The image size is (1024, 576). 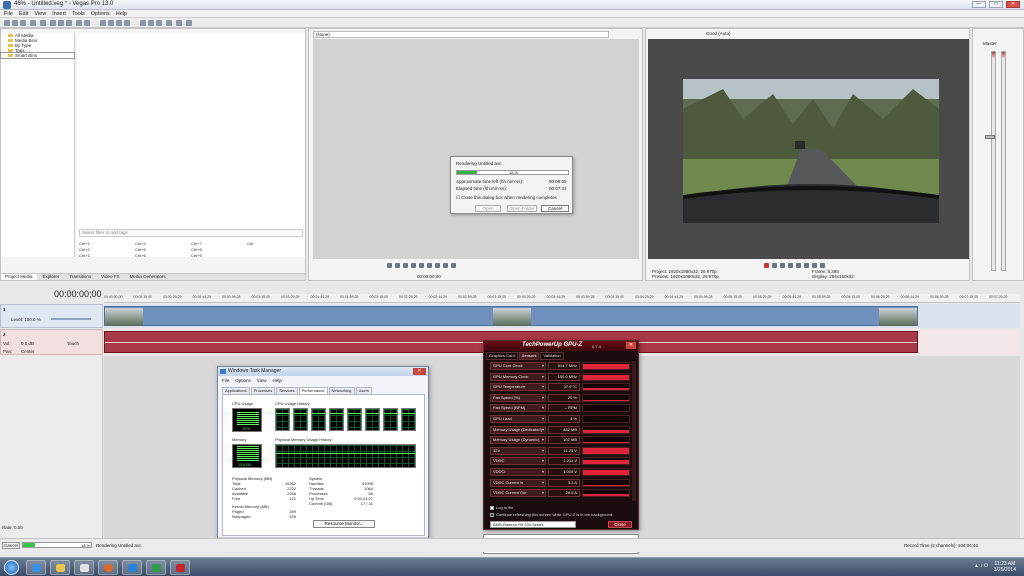 I want to click on lock-envelopes-icon, so click(x=169, y=23).